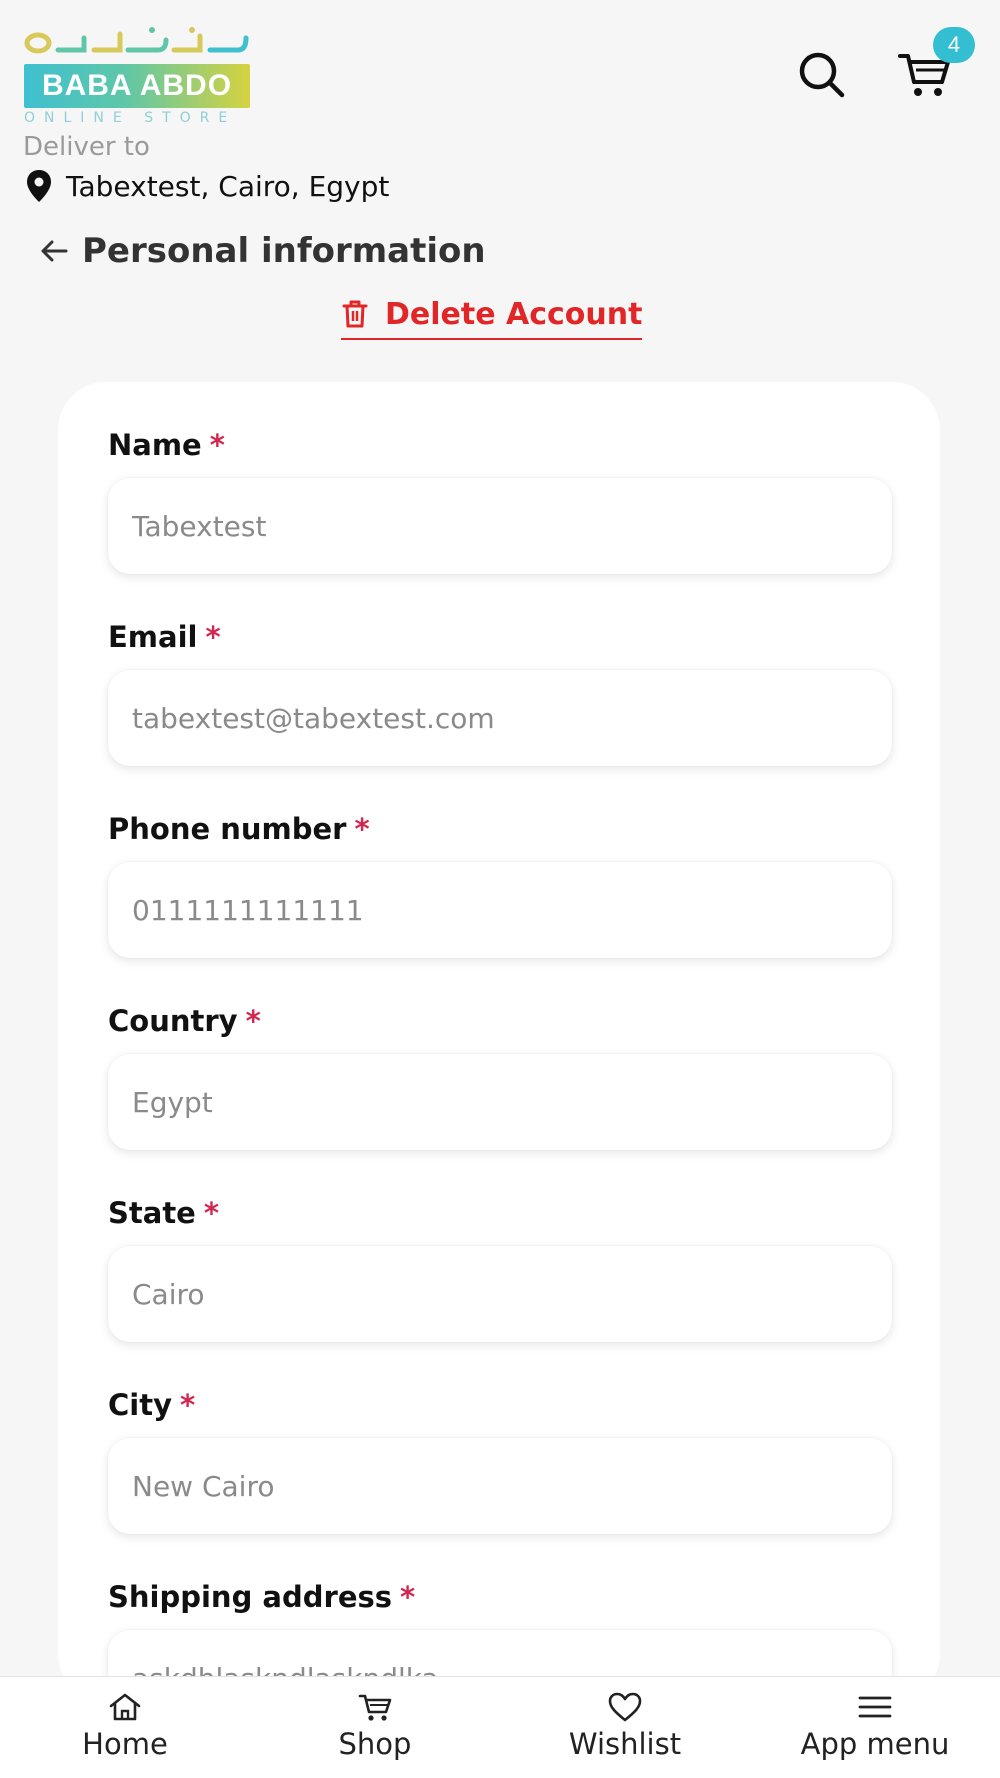  Describe the element at coordinates (164, 637) in the screenshot. I see `email-label: Email *` at that location.